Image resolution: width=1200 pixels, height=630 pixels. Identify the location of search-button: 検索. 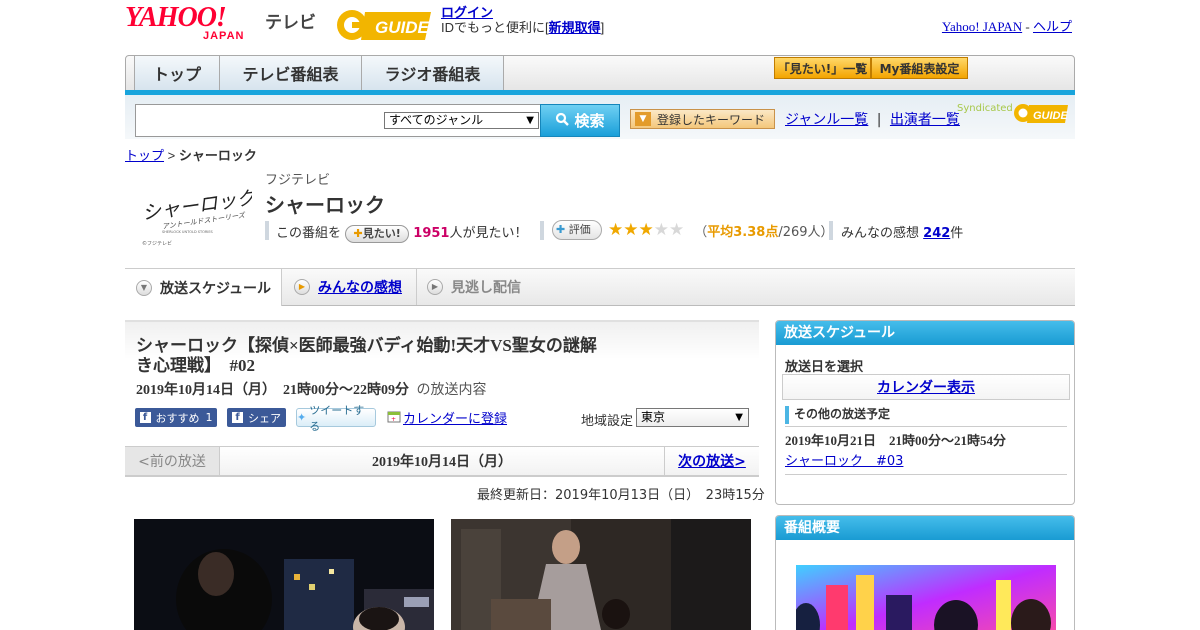
(580, 120).